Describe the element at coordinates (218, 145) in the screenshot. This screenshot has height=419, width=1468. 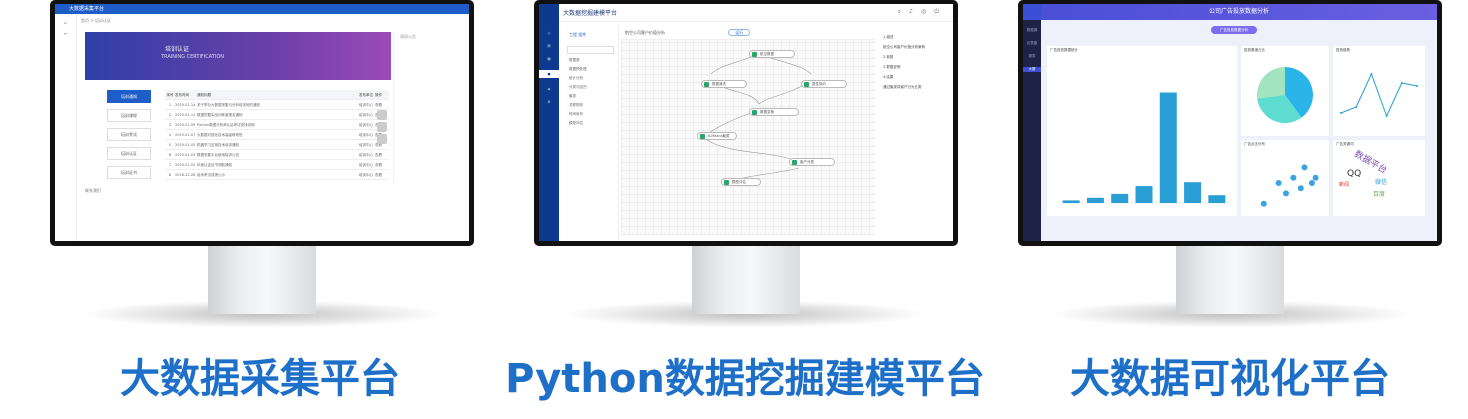
I see `table-cell: 机器学习应用技术培训通知` at that location.